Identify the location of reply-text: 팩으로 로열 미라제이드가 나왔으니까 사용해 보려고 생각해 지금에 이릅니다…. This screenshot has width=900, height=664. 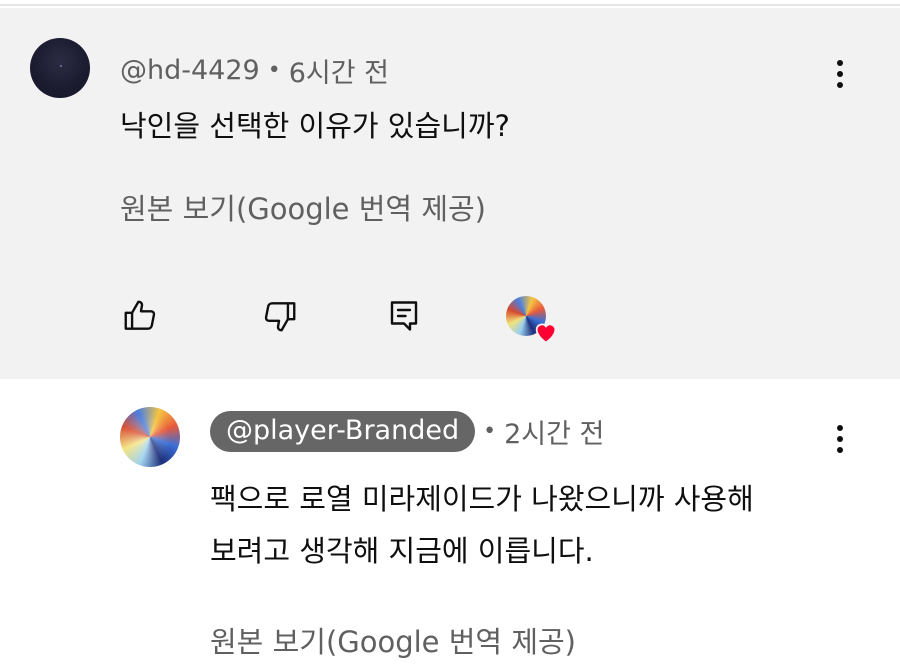
(530, 525).